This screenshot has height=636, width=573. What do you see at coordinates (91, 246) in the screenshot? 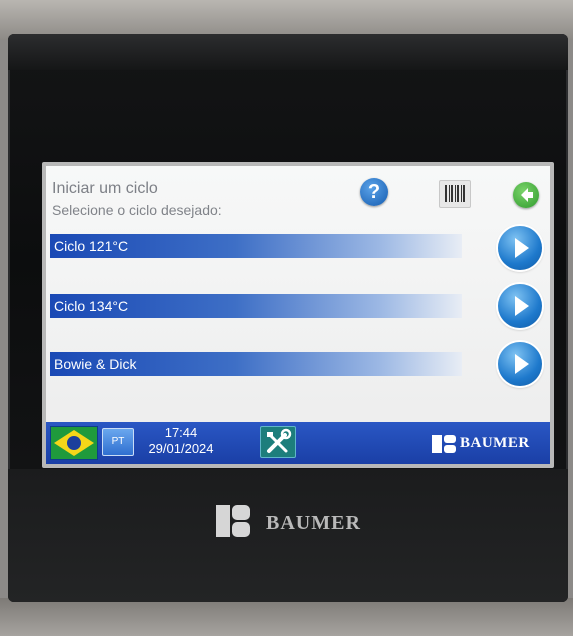
I see `cycle-label: Ciclo 121°C` at bounding box center [91, 246].